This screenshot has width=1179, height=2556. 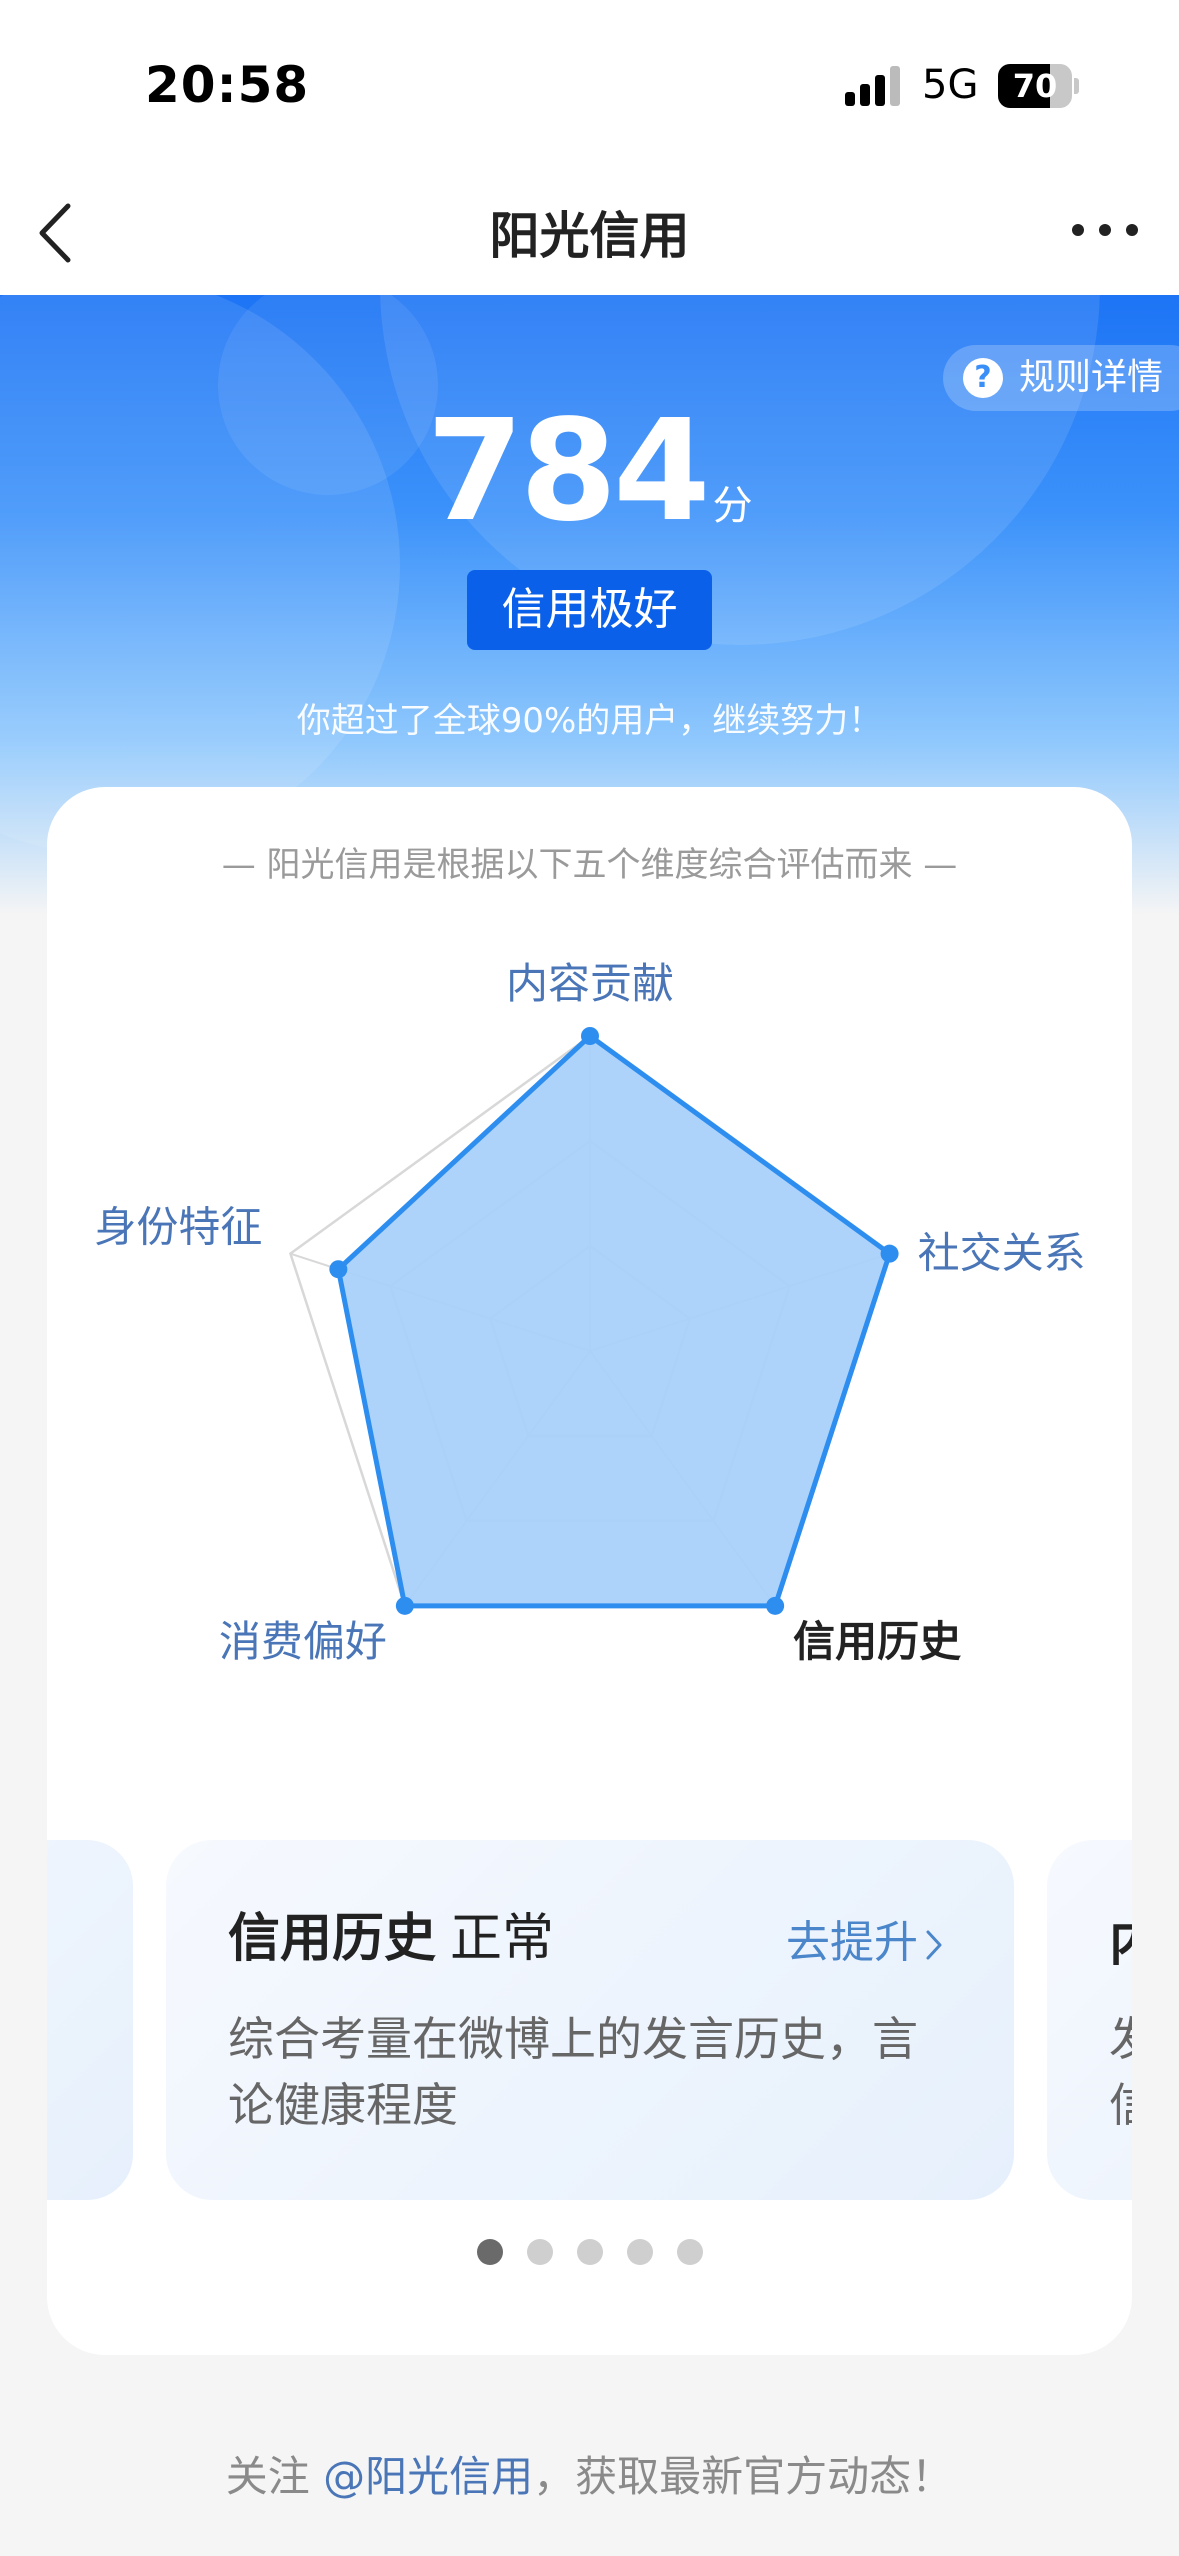 I want to click on dimension-carousel: 信用历史正常 去提升 综合考量在微博上的发言历史，言论健康程度 内 发 信, so click(x=589, y=2020).